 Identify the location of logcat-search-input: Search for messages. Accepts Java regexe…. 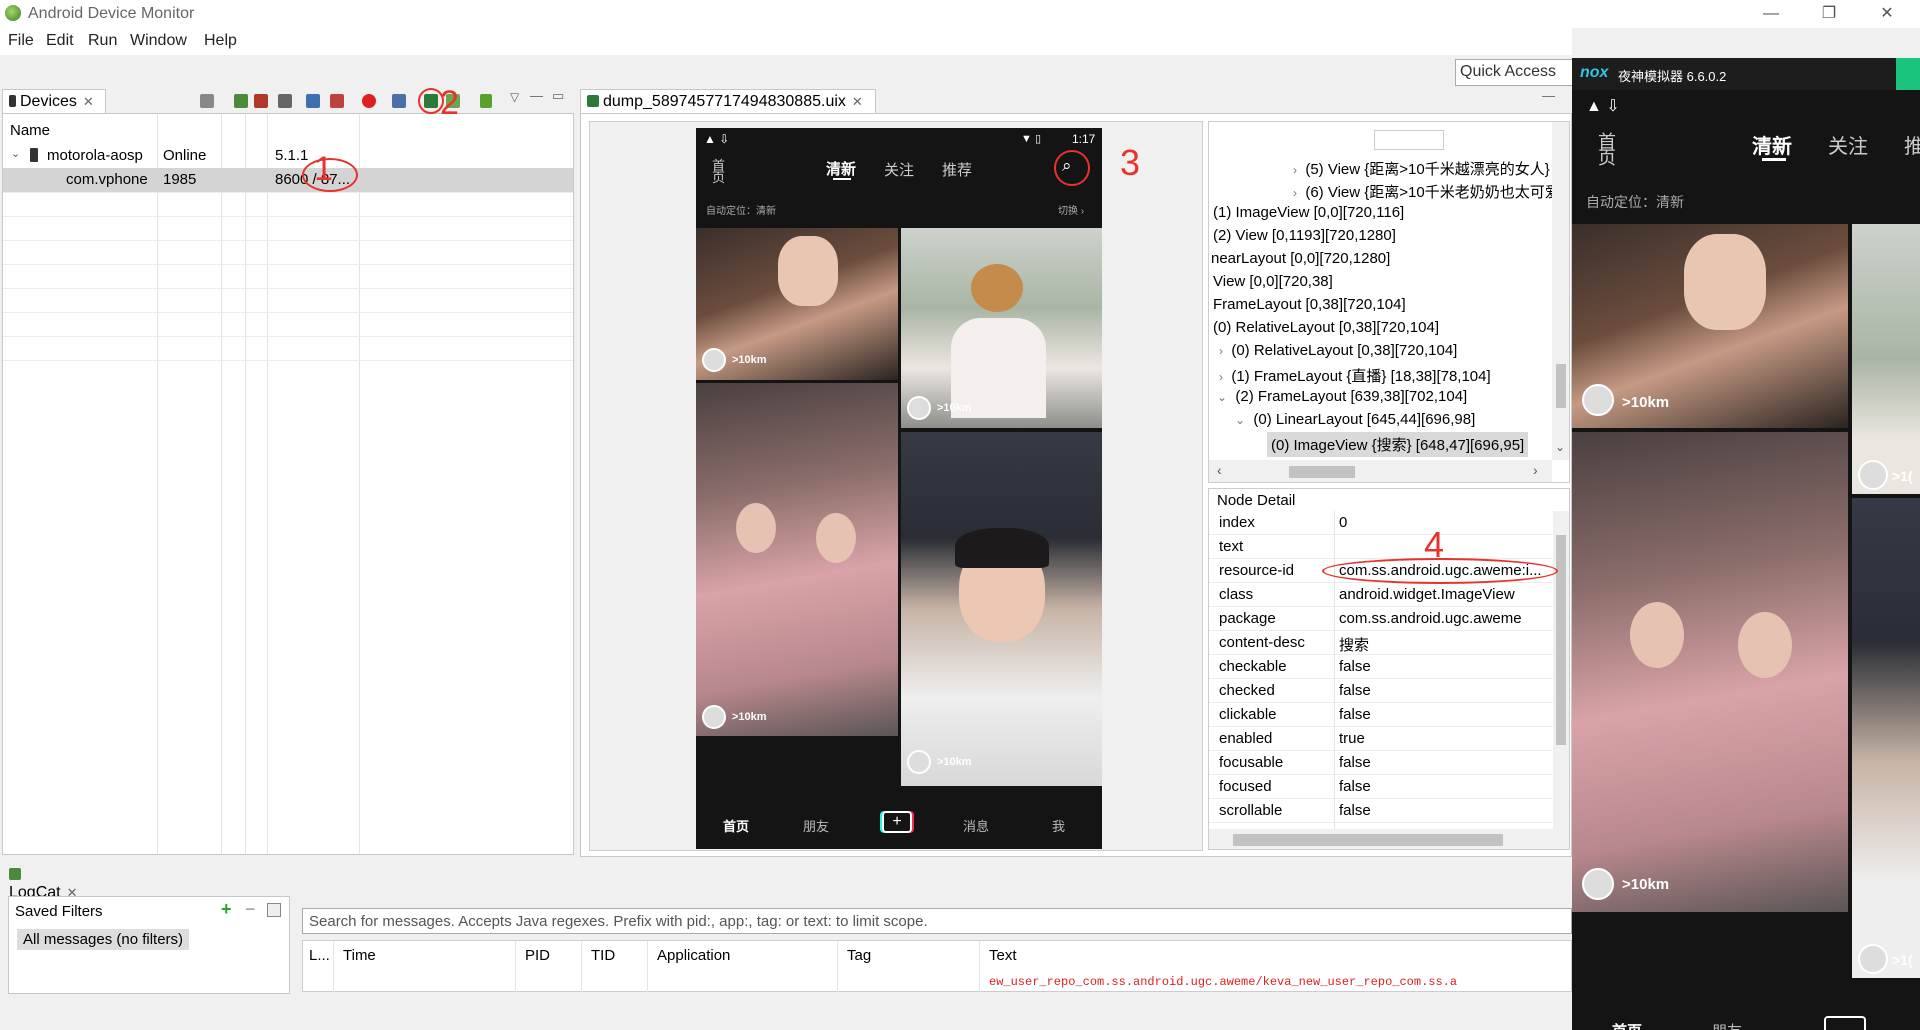
(937, 921).